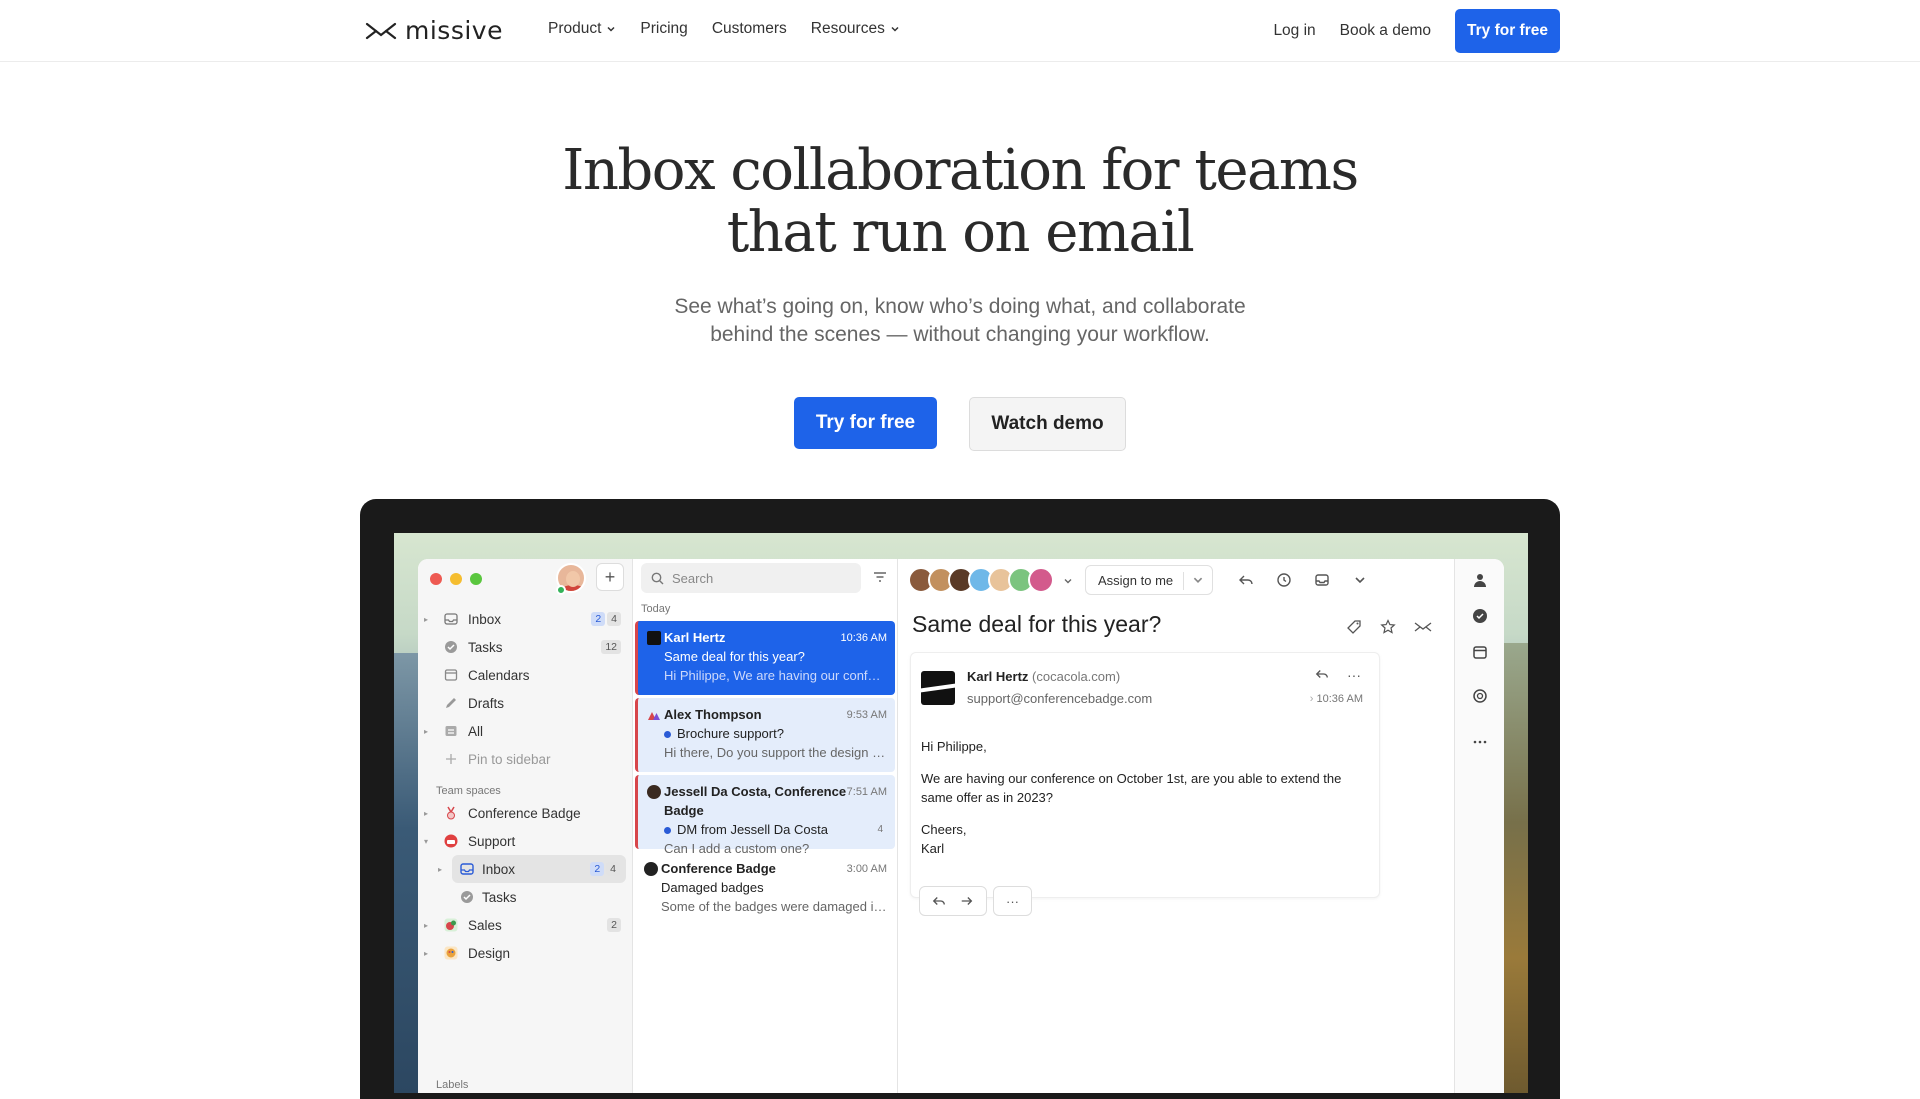 This screenshot has height=1099, width=1920. Describe the element at coordinates (525, 619) in the screenshot. I see `sidebar-item-inbox: ▸ Inbox 24` at that location.